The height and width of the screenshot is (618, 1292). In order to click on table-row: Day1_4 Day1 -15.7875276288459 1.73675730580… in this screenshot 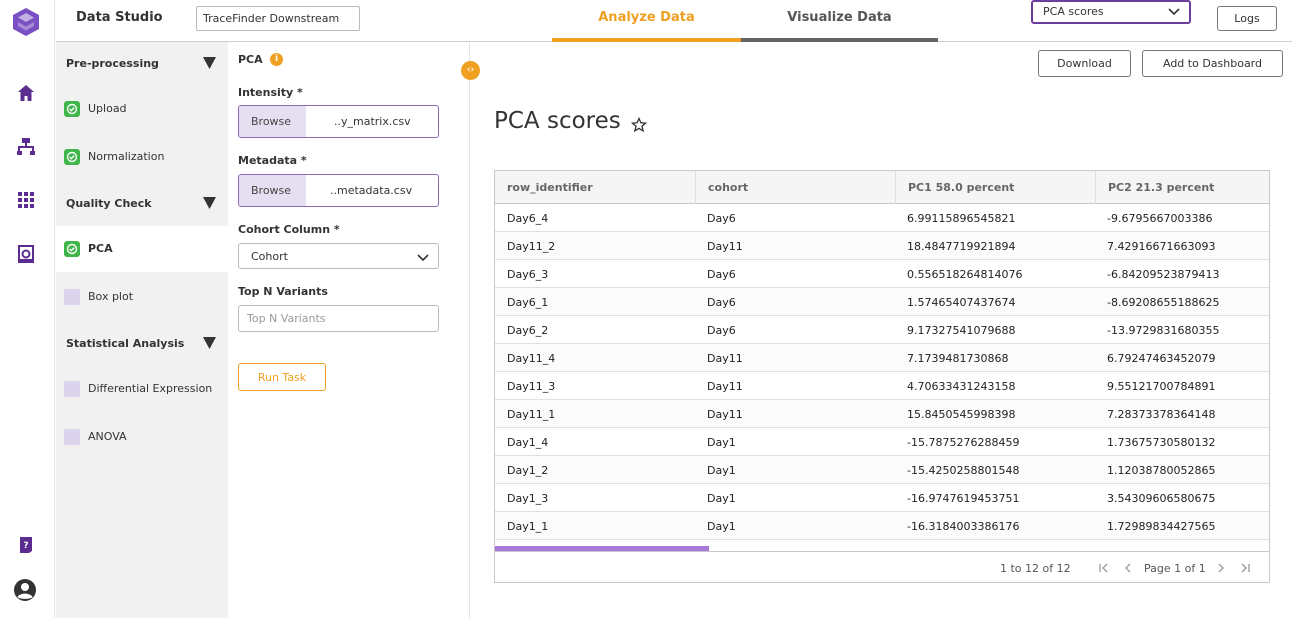, I will do `click(882, 442)`.